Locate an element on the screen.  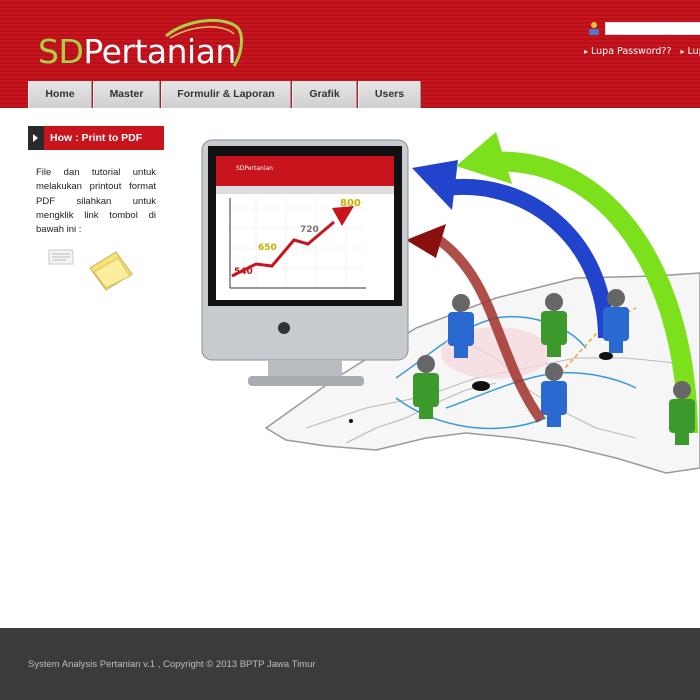
logo: SDPertanian is located at coordinates (143, 44).